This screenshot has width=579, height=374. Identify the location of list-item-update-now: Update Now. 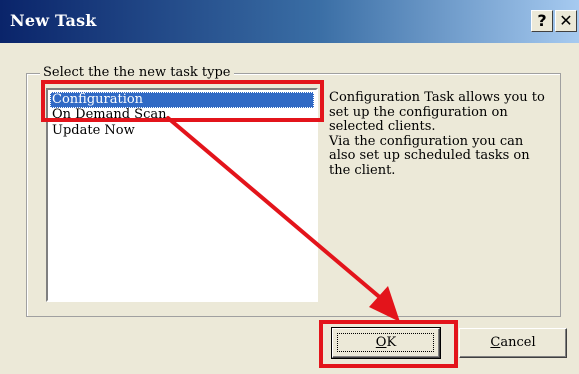
(93, 131).